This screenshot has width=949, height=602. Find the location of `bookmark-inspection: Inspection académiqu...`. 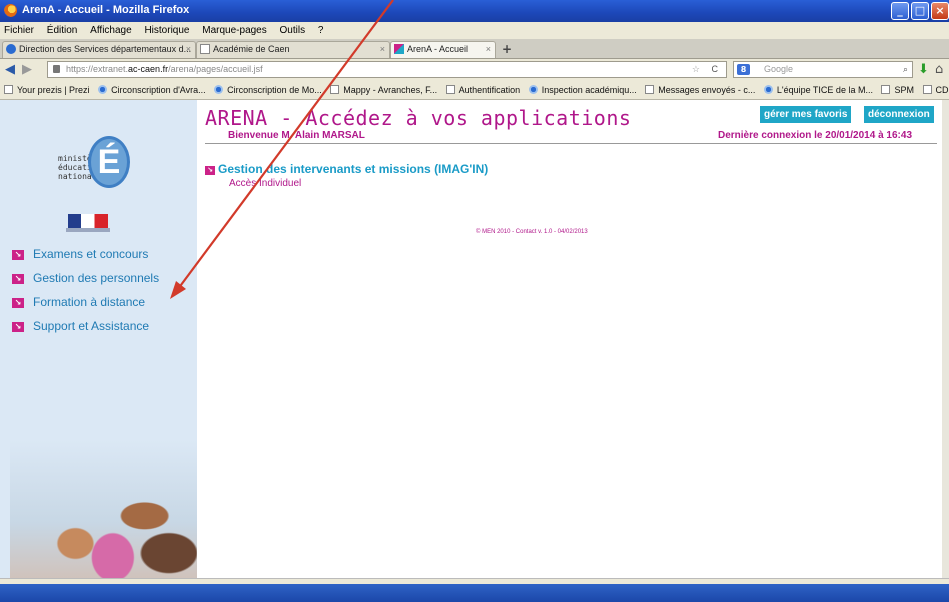

bookmark-inspection: Inspection académiqu... is located at coordinates (582, 90).